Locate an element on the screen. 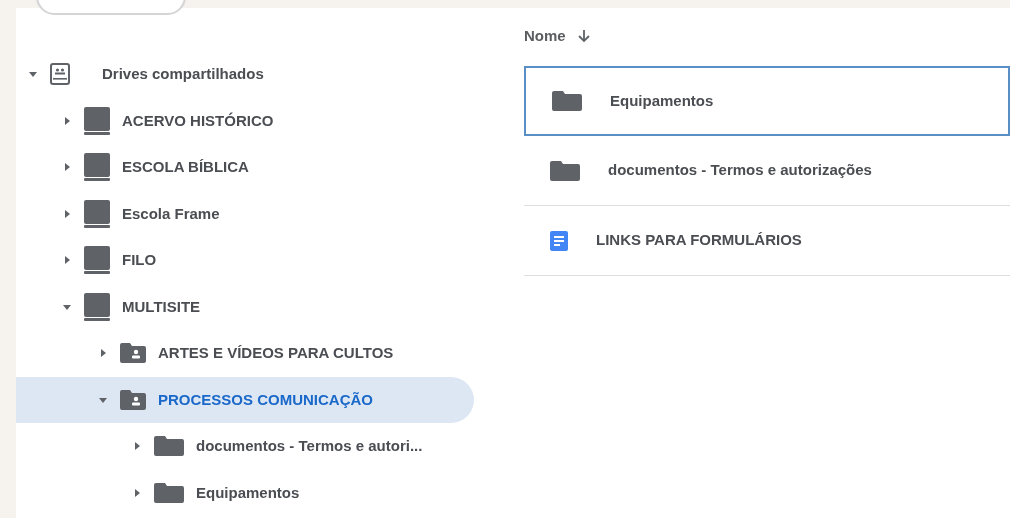 The image size is (1010, 518). tree-item: ARTES E VÍDEOS PARA CULTOS is located at coordinates (245, 353).